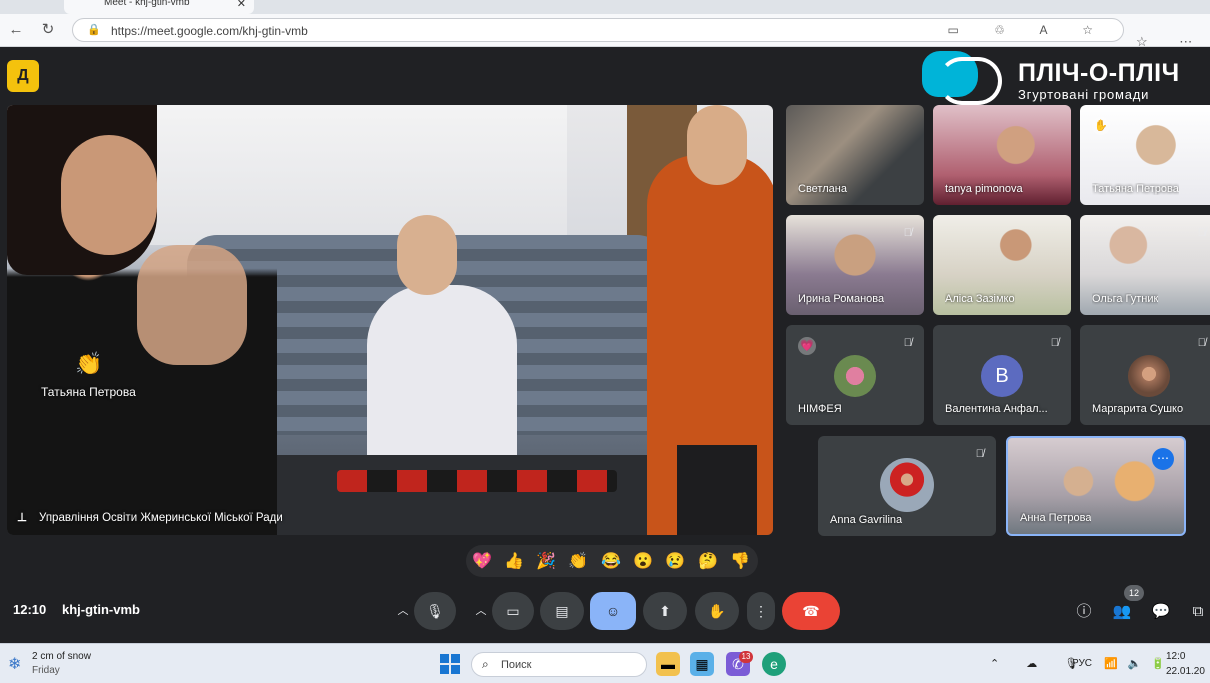 The image size is (1210, 683). What do you see at coordinates (1096, 486) in the screenshot?
I see `participant-tile-active: ⋯ Анна Петрова` at bounding box center [1096, 486].